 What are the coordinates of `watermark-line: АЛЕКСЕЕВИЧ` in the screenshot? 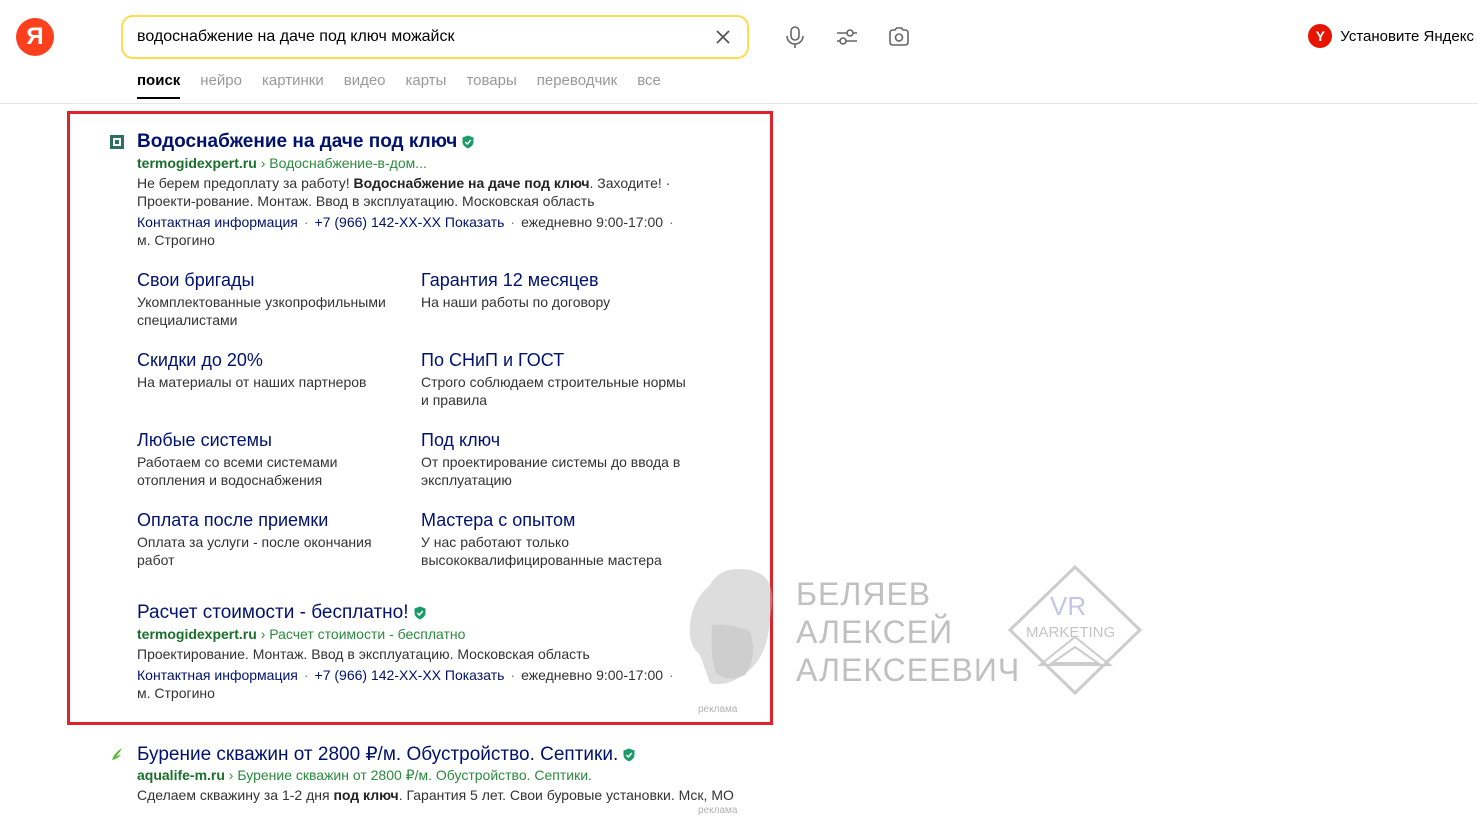 It's located at (908, 670).